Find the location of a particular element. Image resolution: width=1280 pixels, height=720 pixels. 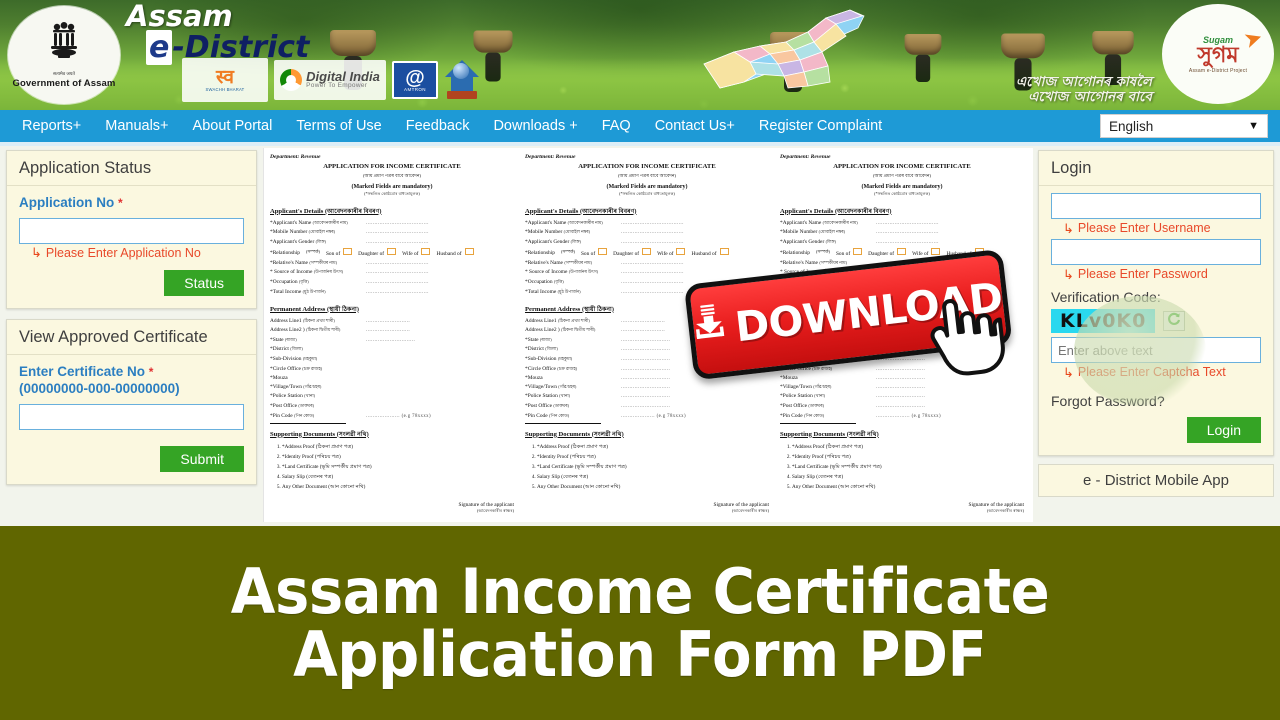

username-input is located at coordinates (1156, 206).